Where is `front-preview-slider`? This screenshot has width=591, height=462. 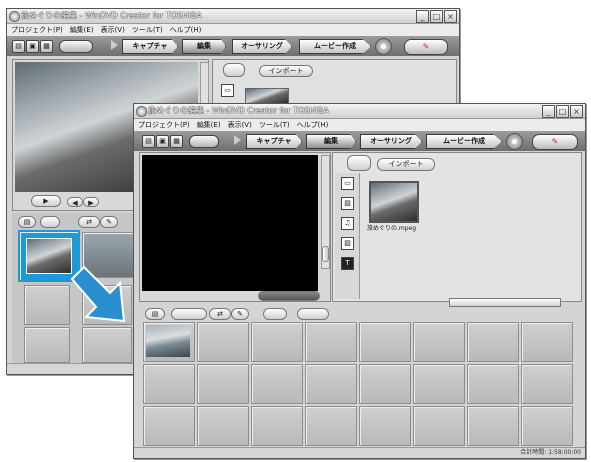
front-preview-slider is located at coordinates (289, 296).